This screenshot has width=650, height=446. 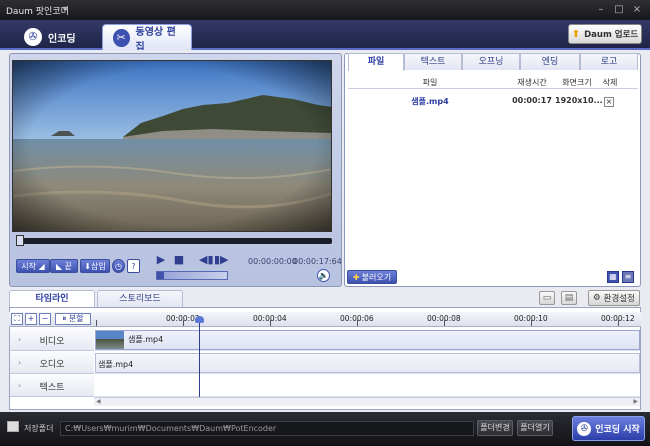 What do you see at coordinates (118, 266) in the screenshot?
I see `clock-icon: ◷` at bounding box center [118, 266].